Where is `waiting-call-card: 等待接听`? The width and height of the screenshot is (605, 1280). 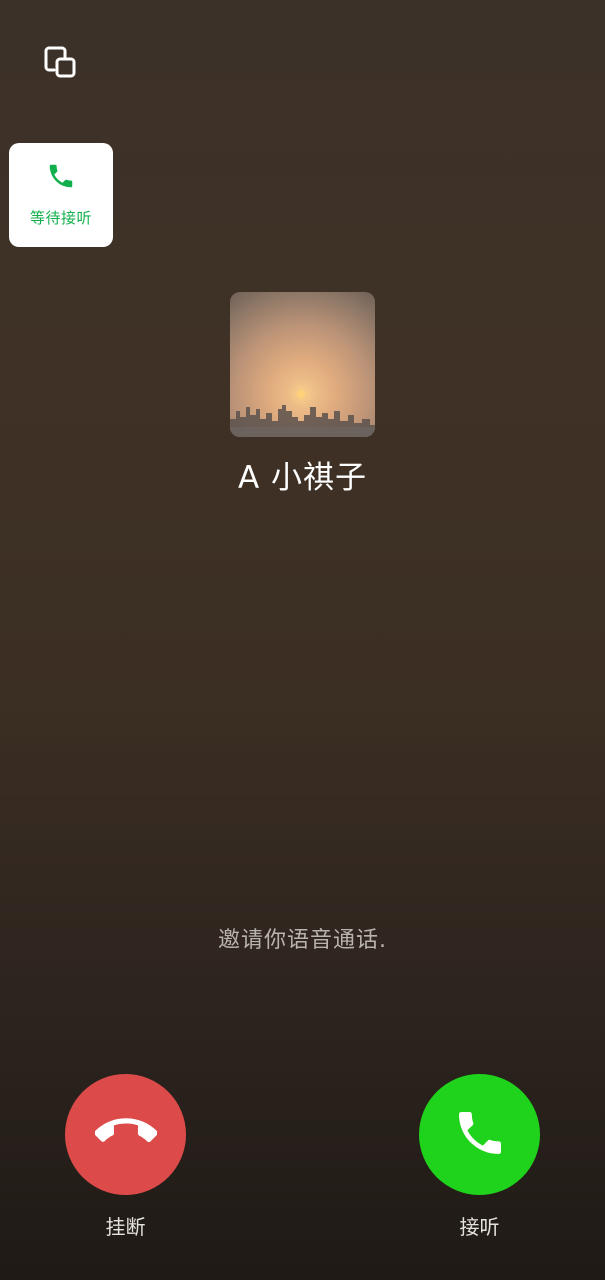 waiting-call-card: 等待接听 is located at coordinates (61, 195).